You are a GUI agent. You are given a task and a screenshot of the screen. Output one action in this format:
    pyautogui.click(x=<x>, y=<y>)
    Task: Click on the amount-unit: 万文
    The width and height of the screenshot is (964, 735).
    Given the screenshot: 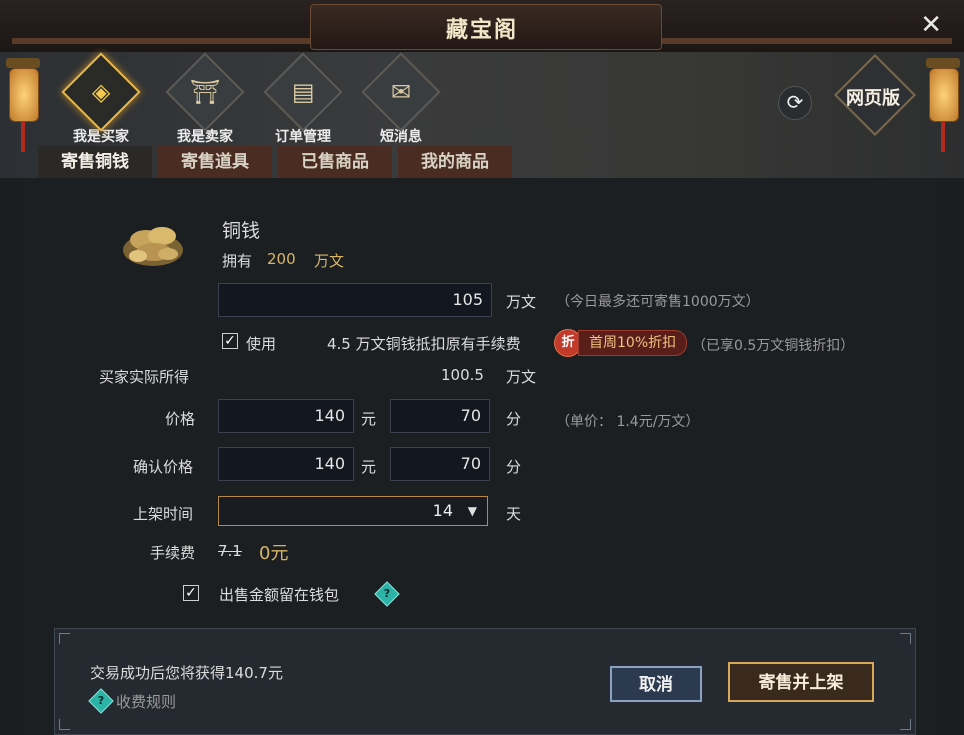 What is the action you would take?
    pyautogui.click(x=521, y=302)
    